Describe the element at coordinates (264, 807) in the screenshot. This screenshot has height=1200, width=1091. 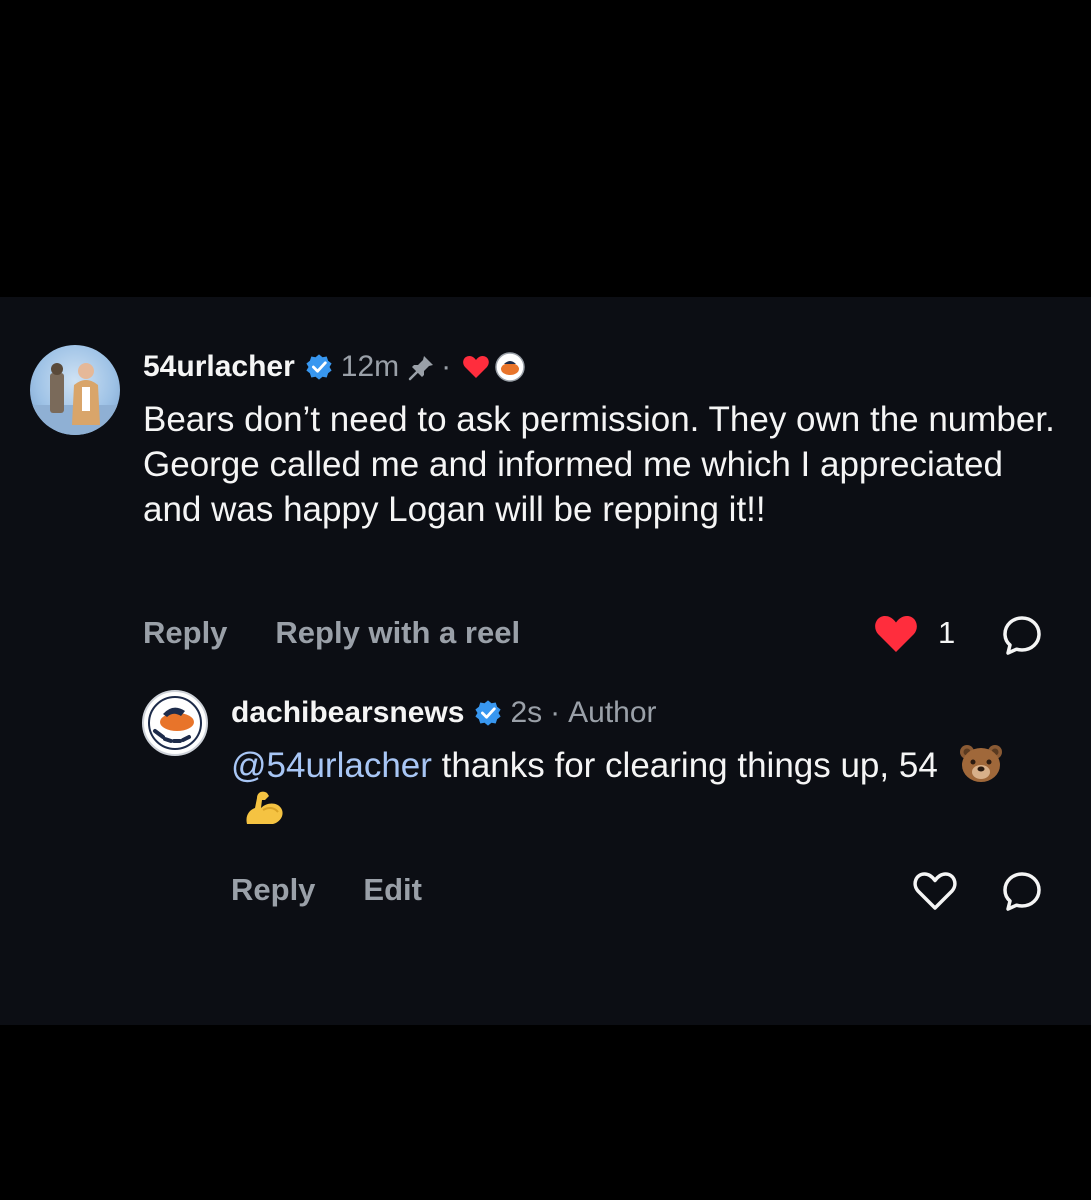
I see `flexed-biceps-emoji` at that location.